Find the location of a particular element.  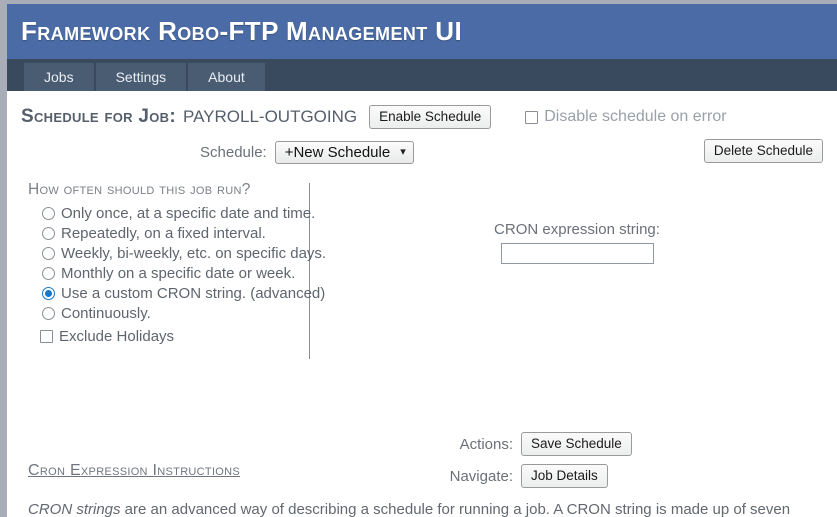

main-tab-bar: Jobs Settings About is located at coordinates (422, 75).